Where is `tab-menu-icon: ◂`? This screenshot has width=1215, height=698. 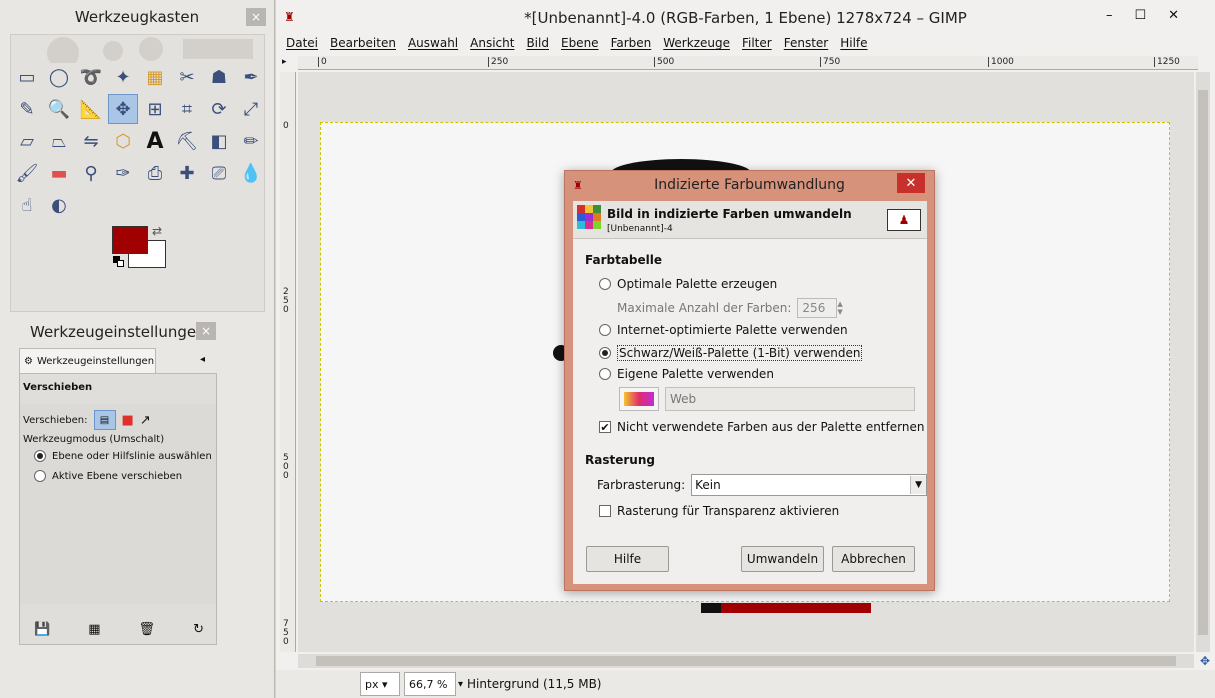
tab-menu-icon: ◂ is located at coordinates (202, 359).